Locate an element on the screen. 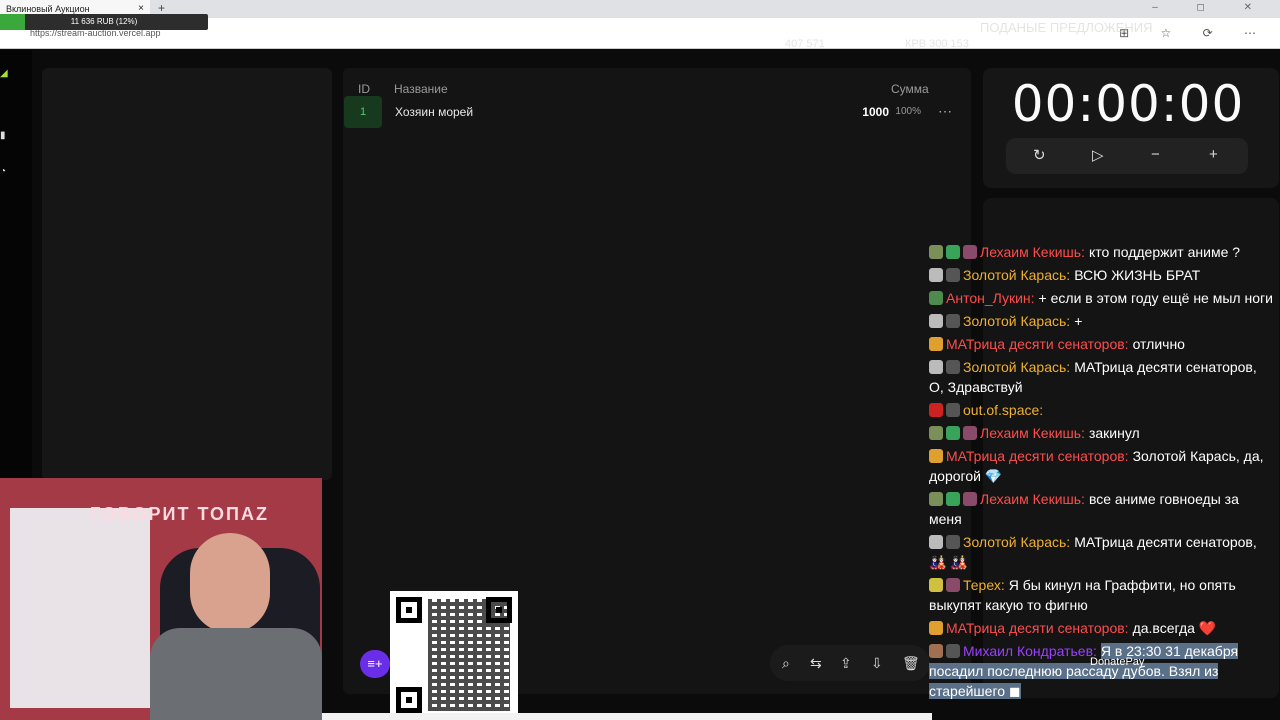 The height and width of the screenshot is (720, 1280). donation-progress-bar: 11 636 RUB (12%) is located at coordinates (104, 22).